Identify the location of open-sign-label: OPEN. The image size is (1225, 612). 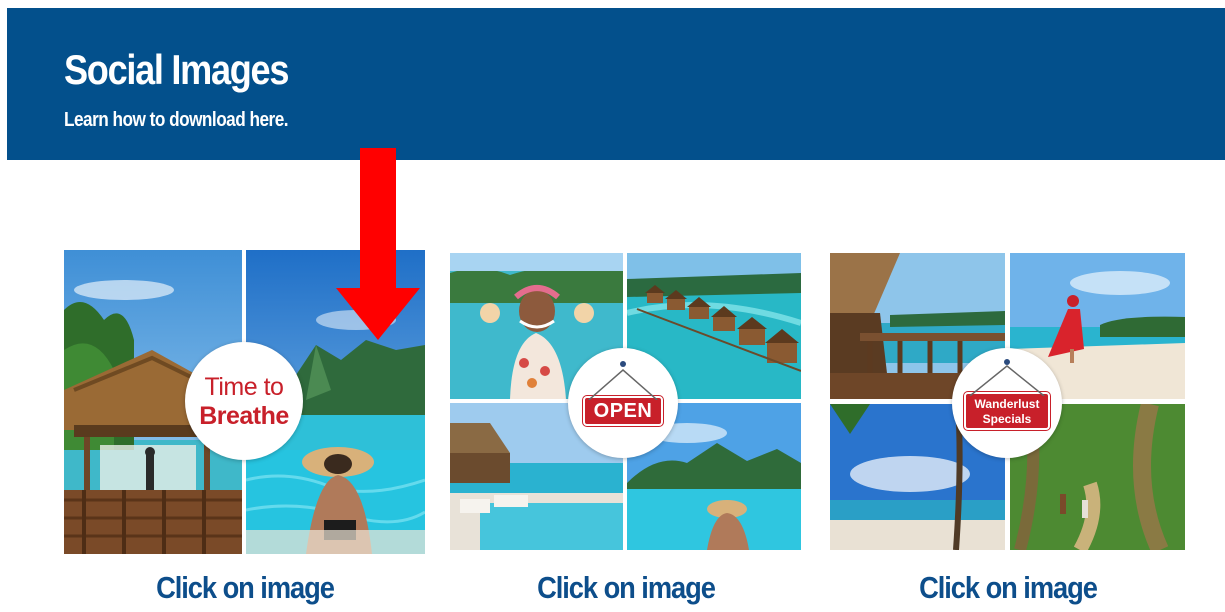
(623, 411).